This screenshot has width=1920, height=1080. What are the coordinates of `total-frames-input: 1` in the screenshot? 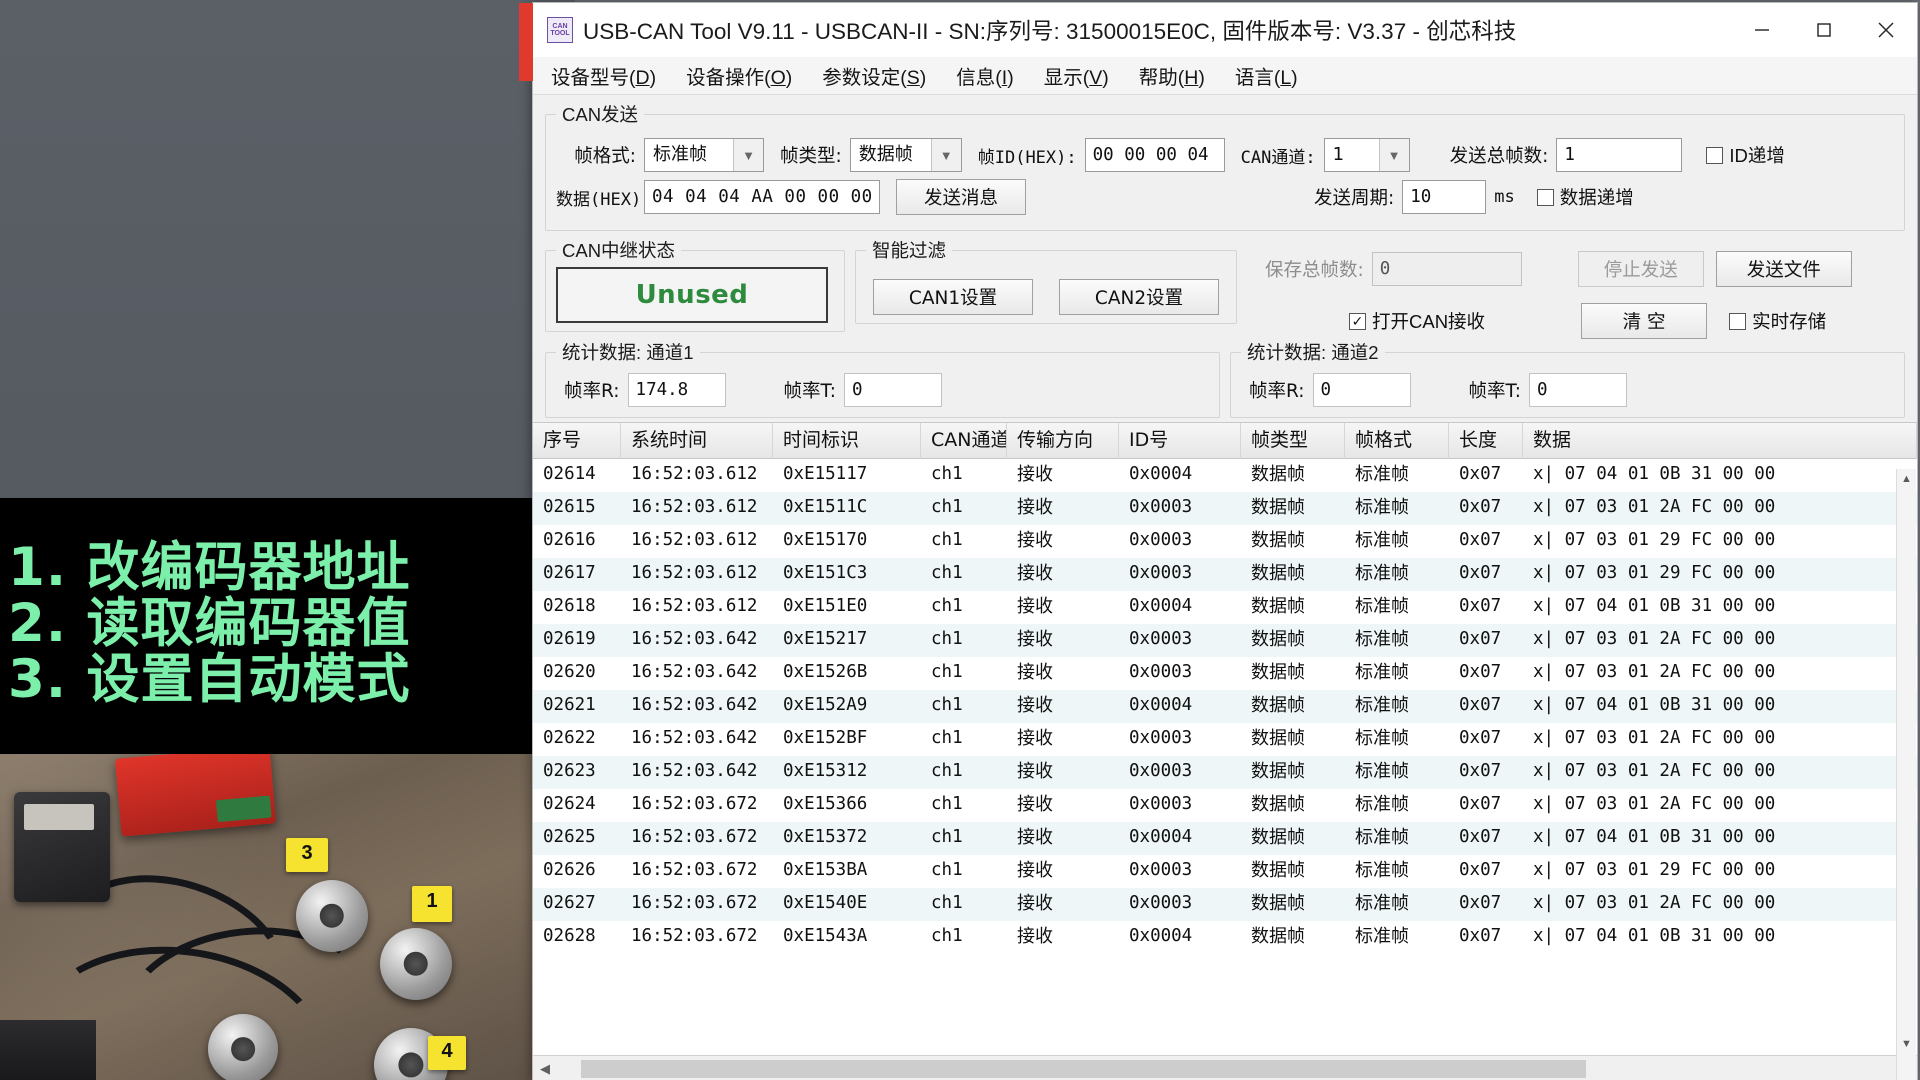 It's located at (1619, 155).